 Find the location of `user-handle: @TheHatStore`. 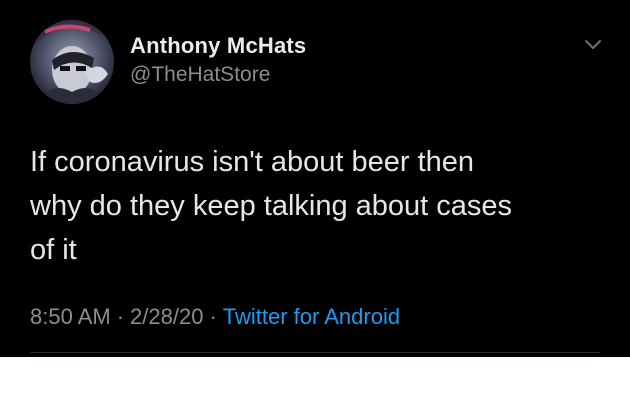

user-handle: @TheHatStore is located at coordinates (200, 75).